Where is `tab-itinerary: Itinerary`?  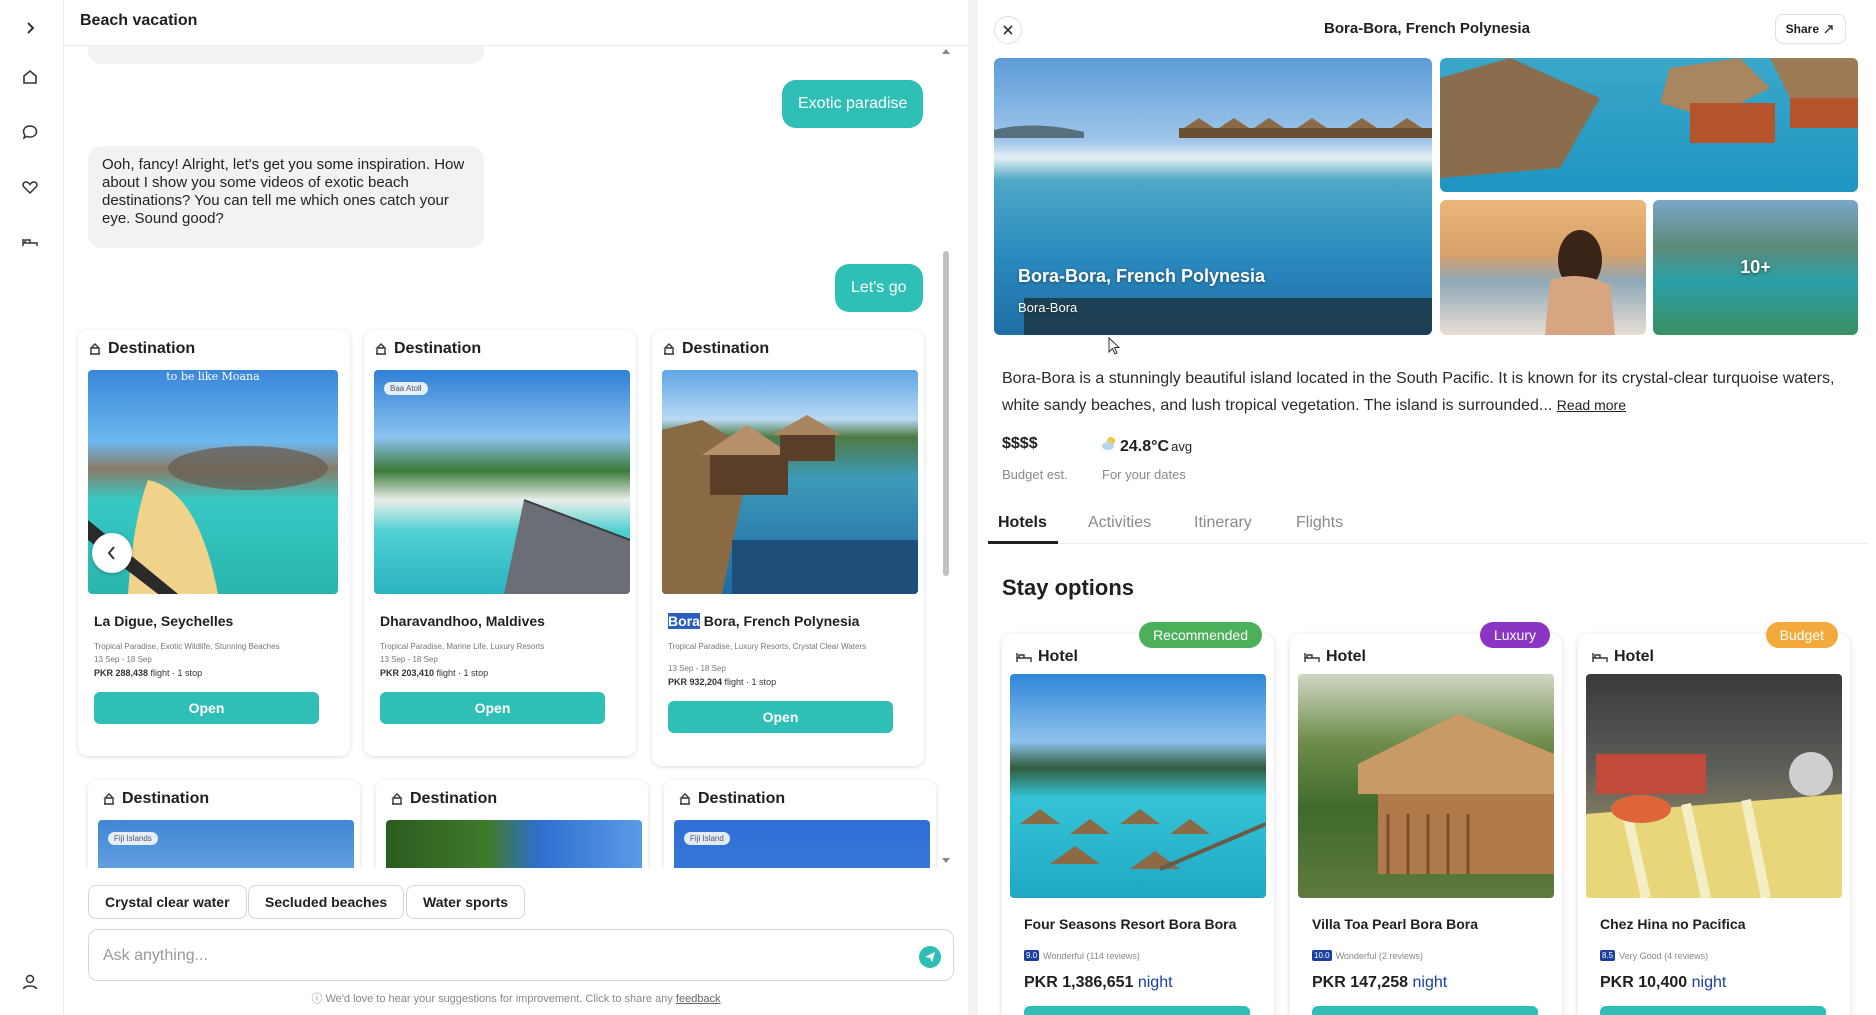
tab-itinerary: Itinerary is located at coordinates (1223, 523).